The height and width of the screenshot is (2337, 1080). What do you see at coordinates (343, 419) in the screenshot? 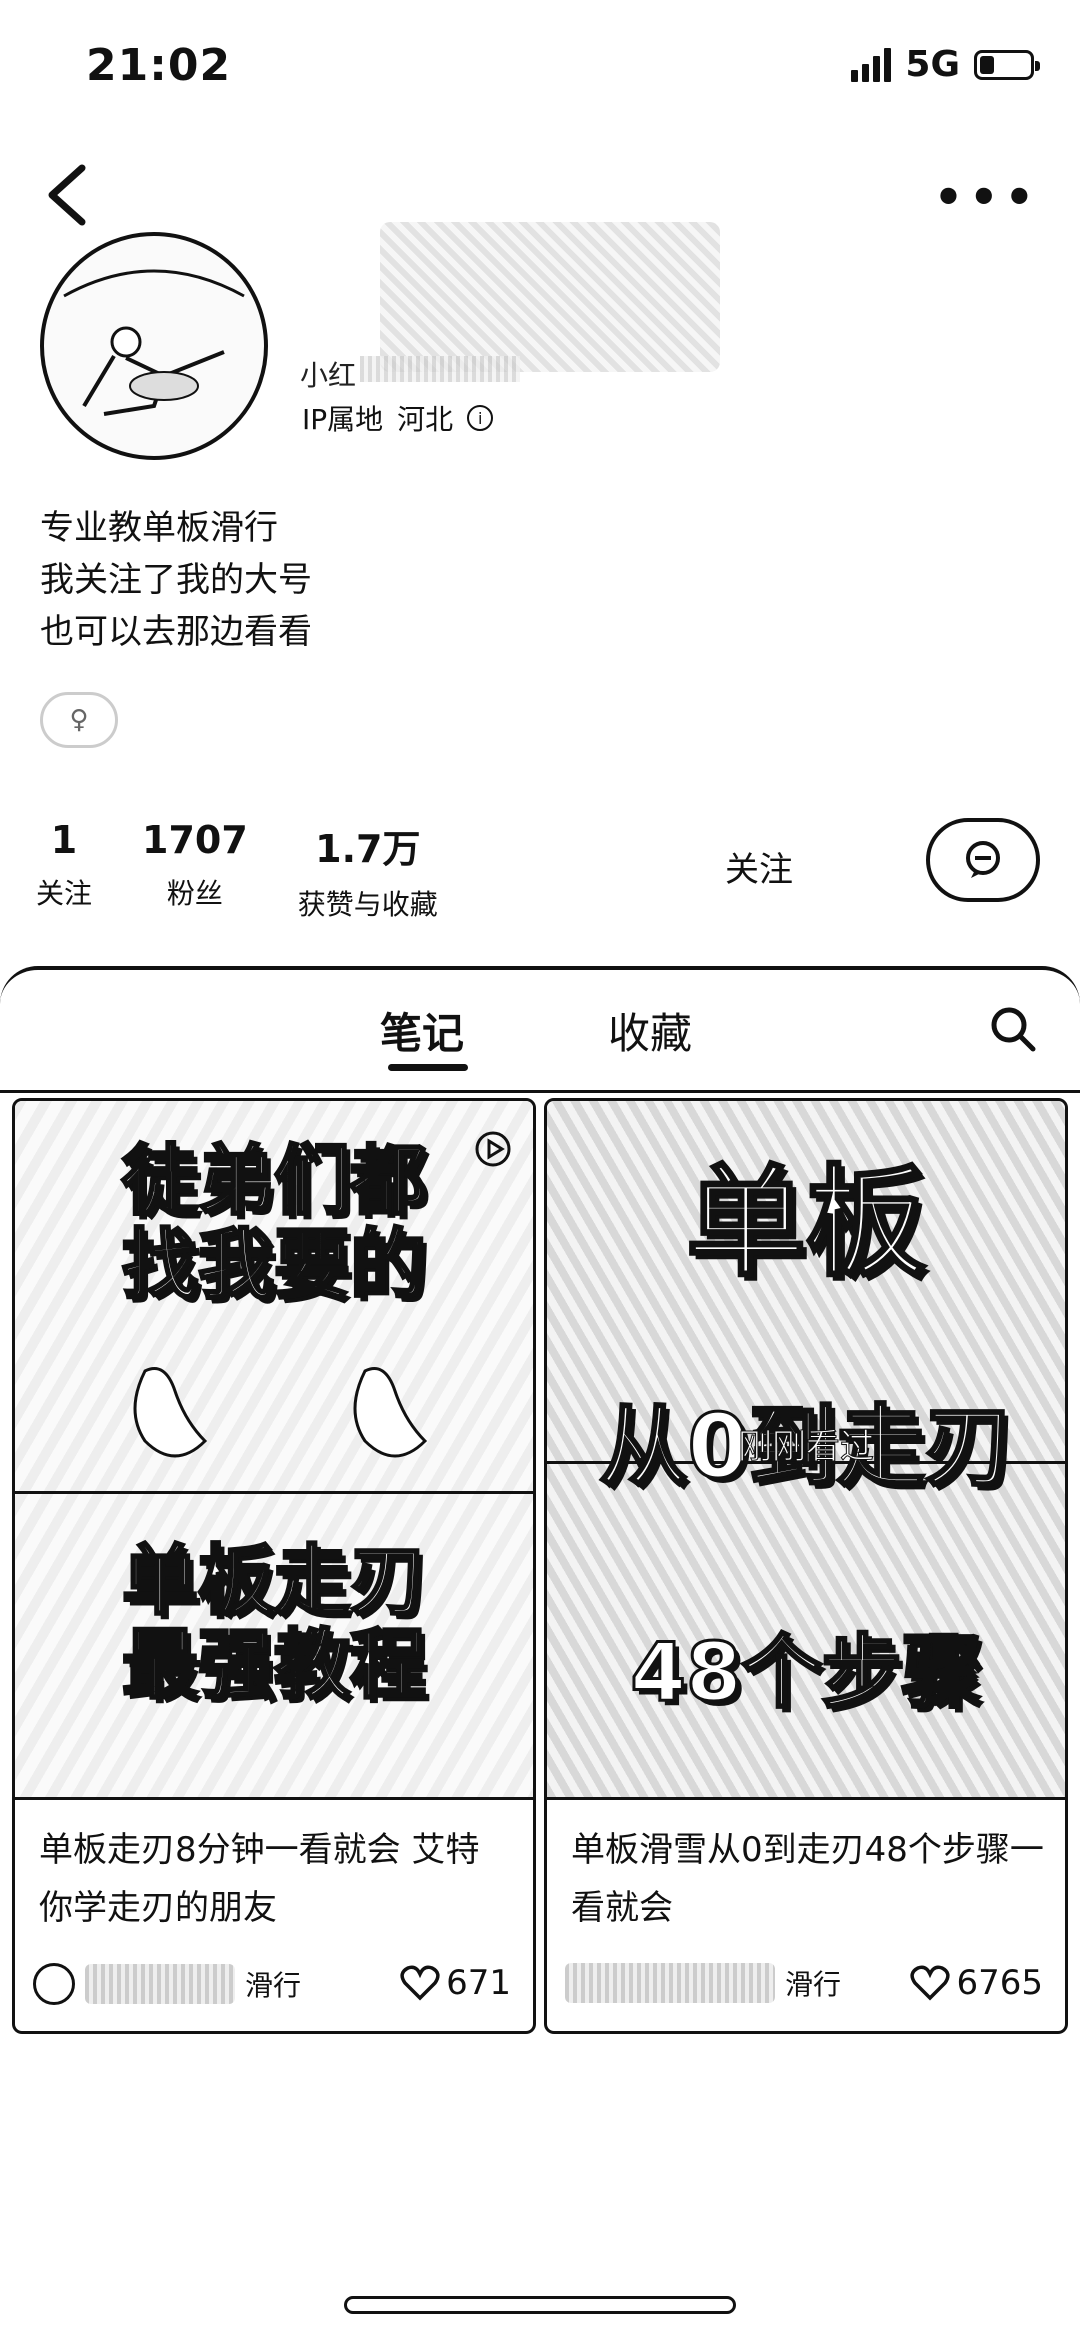
I see `ip-label: IP属地` at bounding box center [343, 419].